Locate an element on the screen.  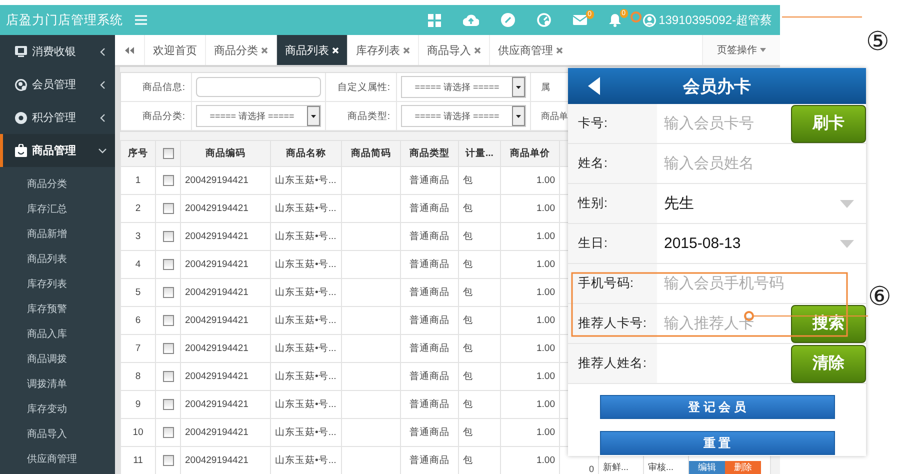
submit-button: 登 记 会 员 is located at coordinates (717, 407).